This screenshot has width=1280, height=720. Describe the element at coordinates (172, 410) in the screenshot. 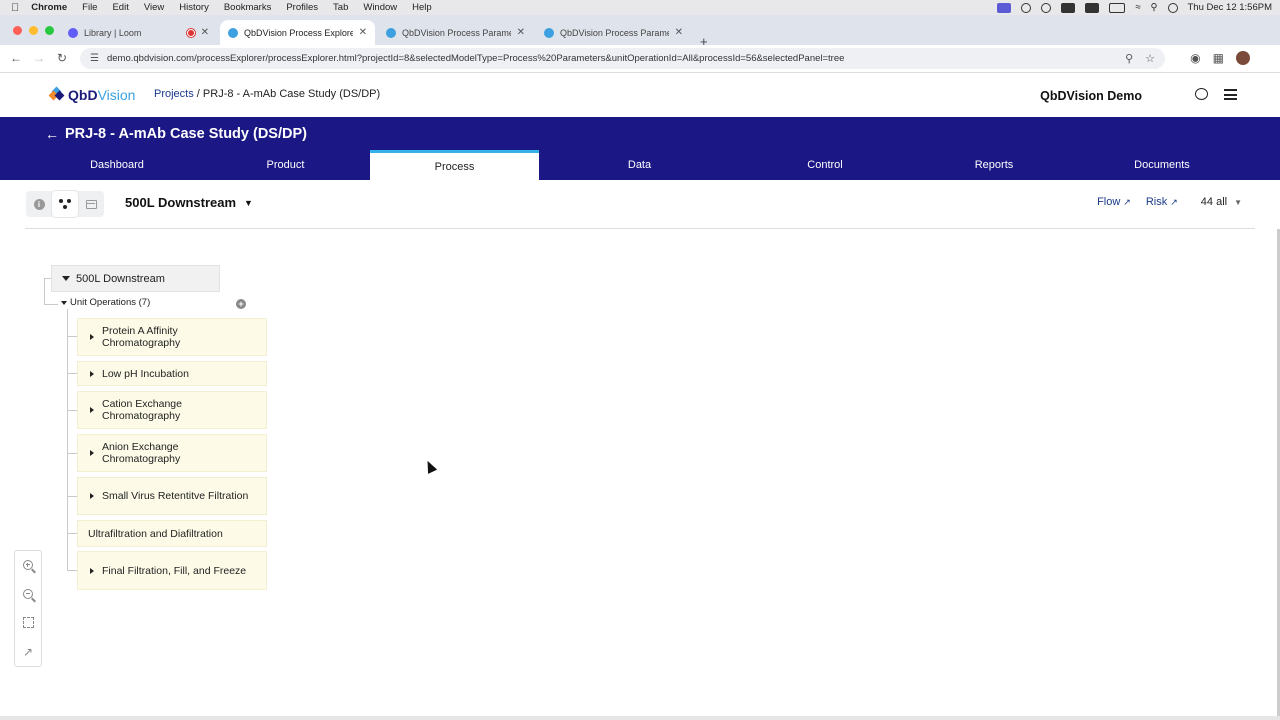

I see `tree-node-unit-operation: Cation Exchange Chromatography` at that location.